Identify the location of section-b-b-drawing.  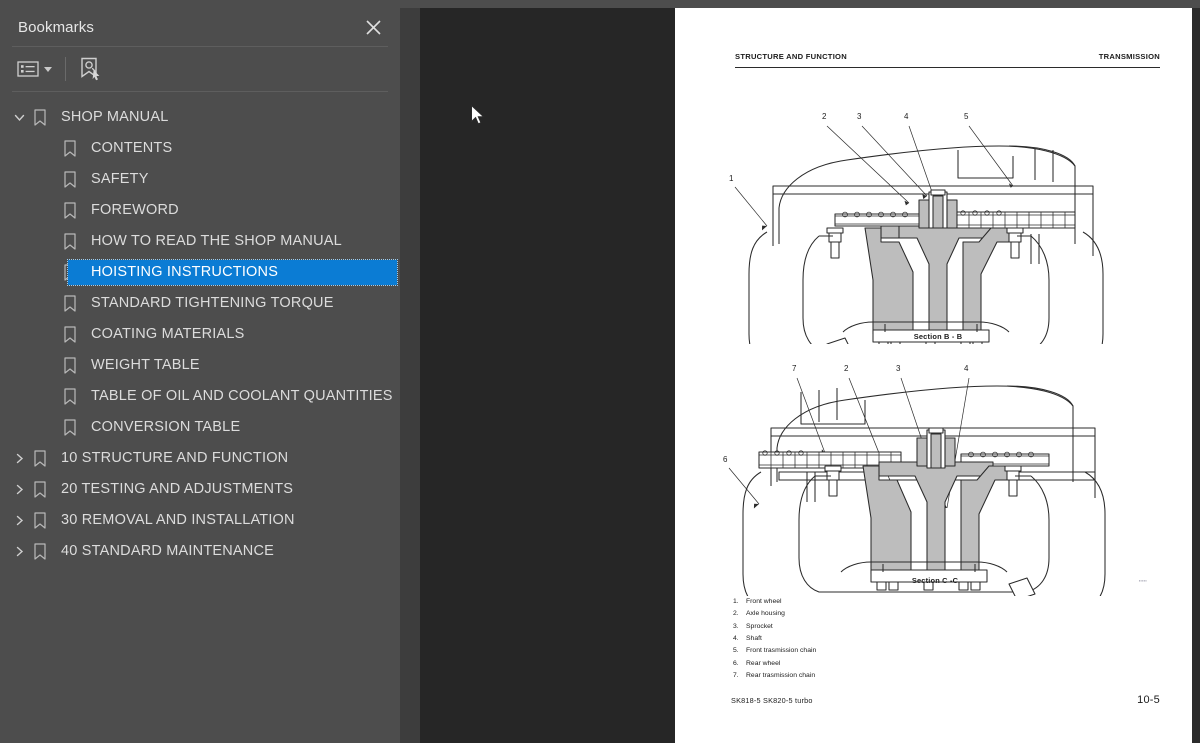
(919, 248).